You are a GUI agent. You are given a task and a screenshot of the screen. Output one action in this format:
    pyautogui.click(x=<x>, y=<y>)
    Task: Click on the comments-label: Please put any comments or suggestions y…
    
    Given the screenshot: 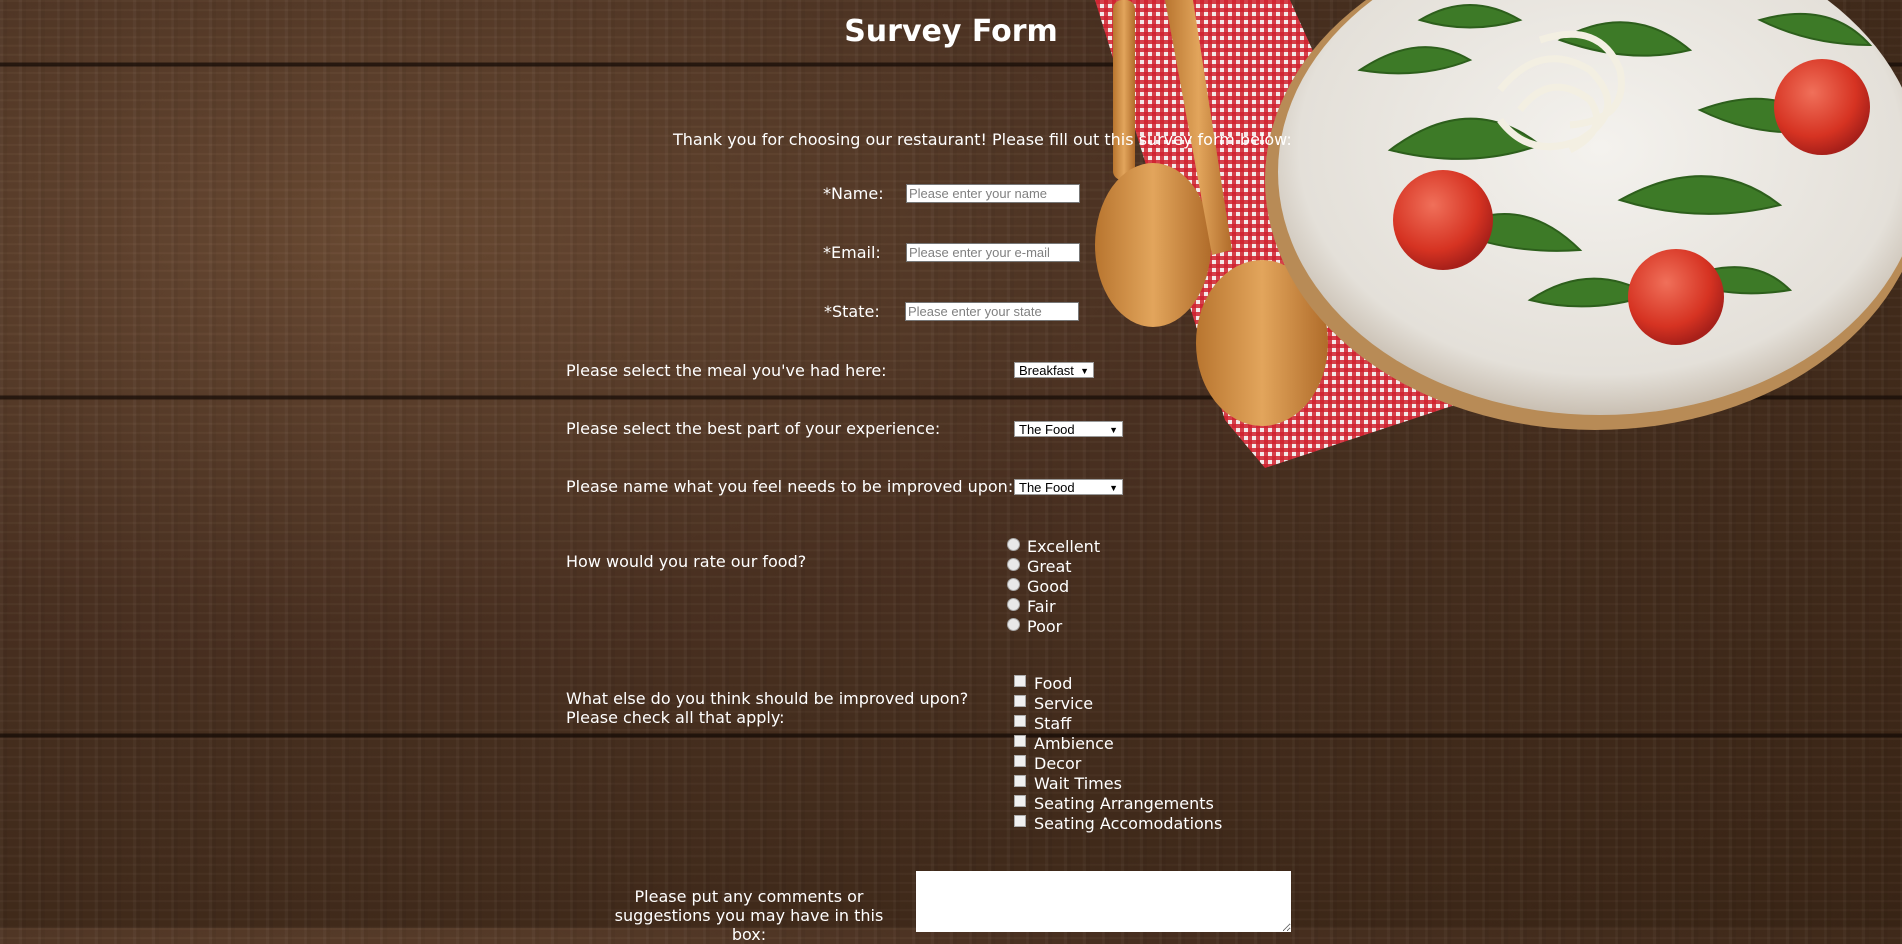 What is the action you would take?
    pyautogui.click(x=749, y=915)
    